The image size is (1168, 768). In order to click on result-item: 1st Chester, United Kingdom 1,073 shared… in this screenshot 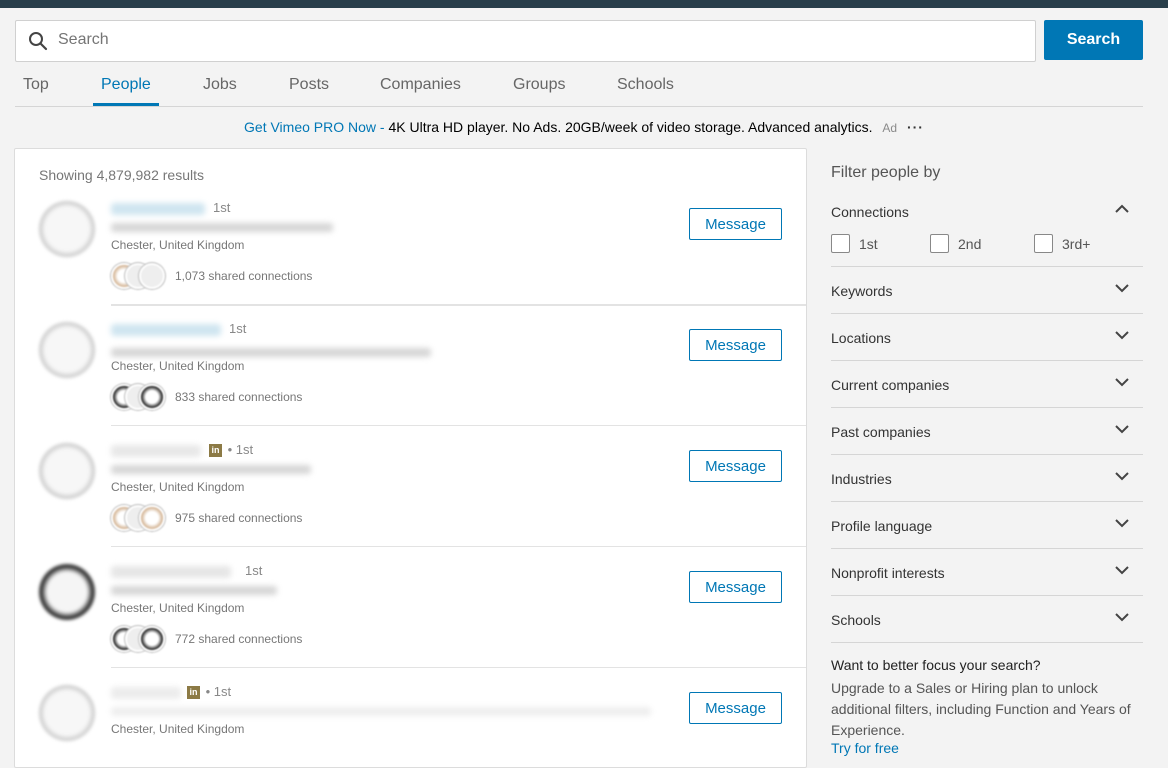, I will do `click(410, 227)`.